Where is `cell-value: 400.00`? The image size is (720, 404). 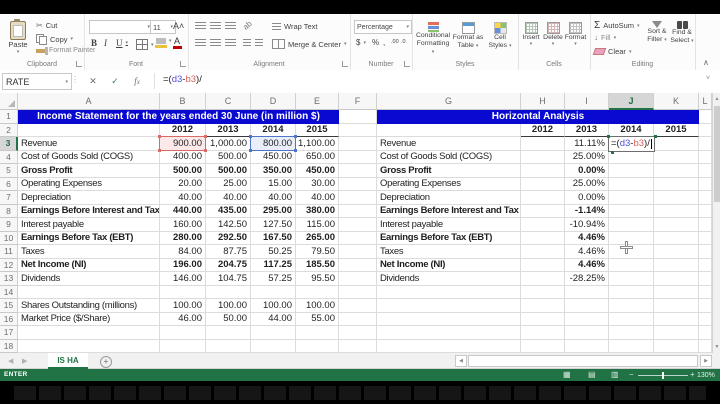 cell-value: 400.00 is located at coordinates (183, 157).